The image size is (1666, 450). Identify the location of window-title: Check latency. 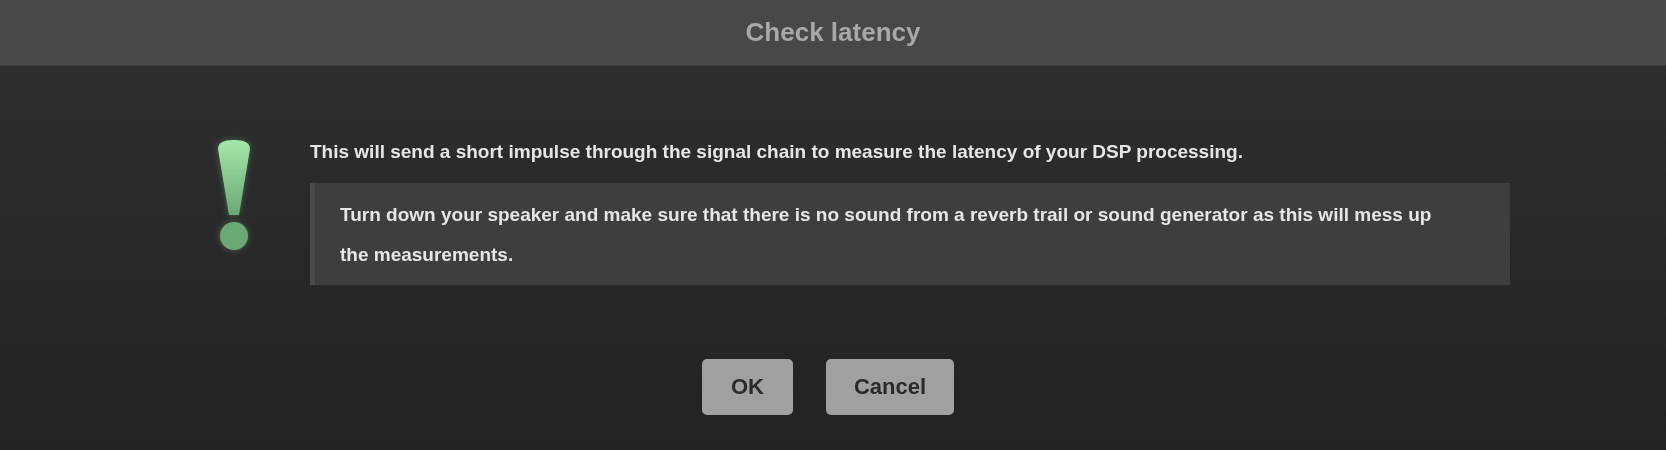
(833, 32).